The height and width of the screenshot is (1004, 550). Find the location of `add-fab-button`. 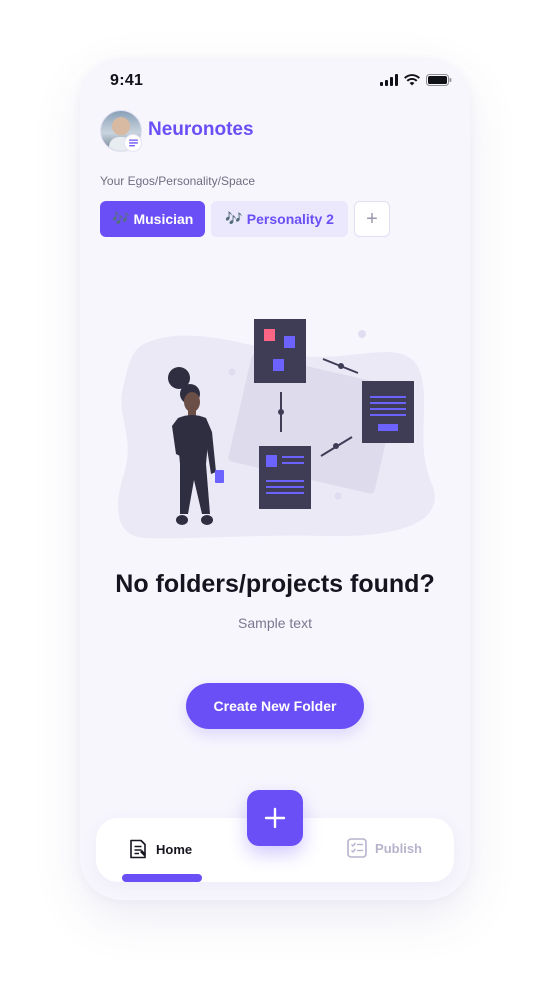

add-fab-button is located at coordinates (275, 818).